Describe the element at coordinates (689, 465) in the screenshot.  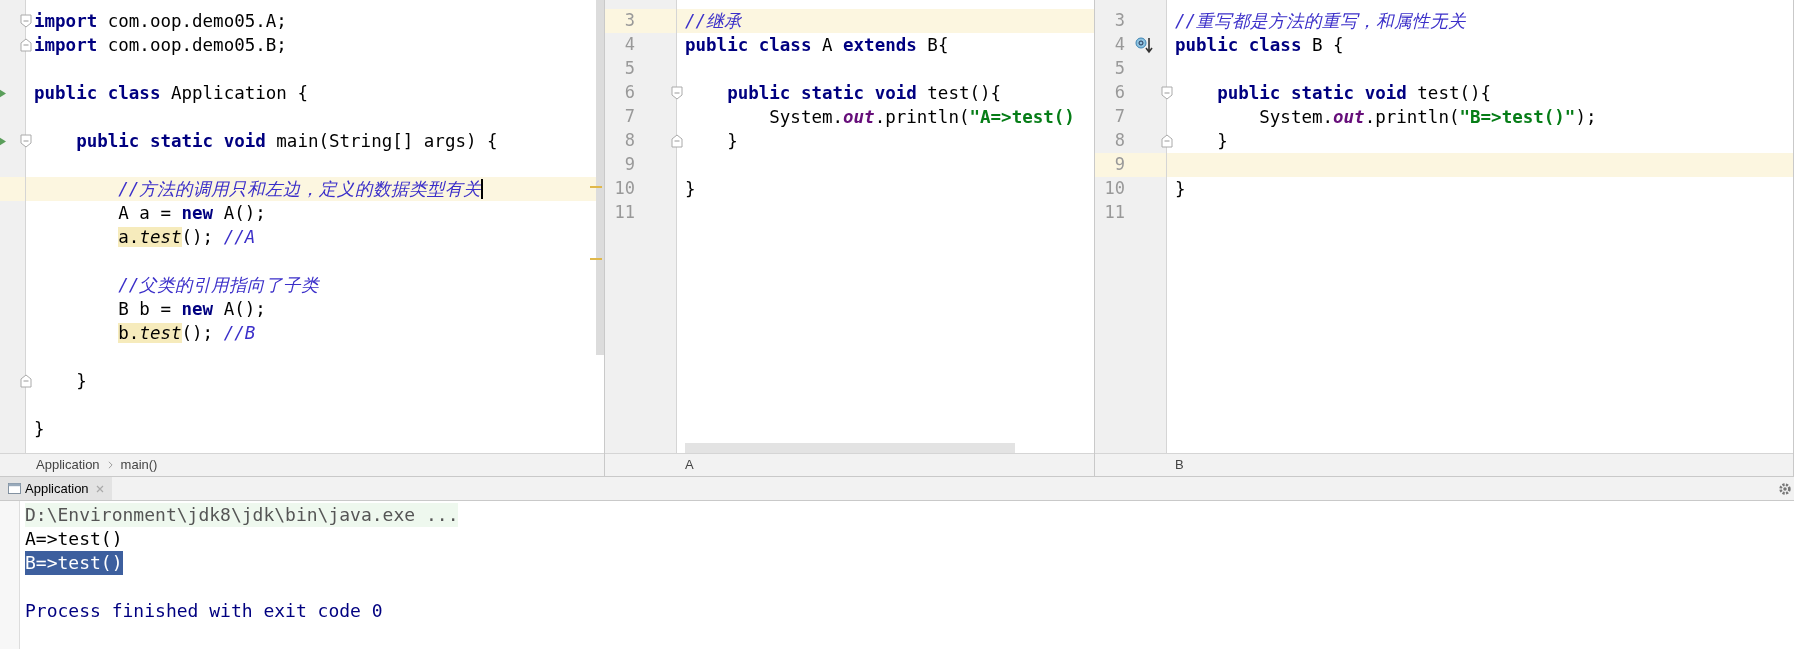
I see `breadcrumb-item: A` at that location.